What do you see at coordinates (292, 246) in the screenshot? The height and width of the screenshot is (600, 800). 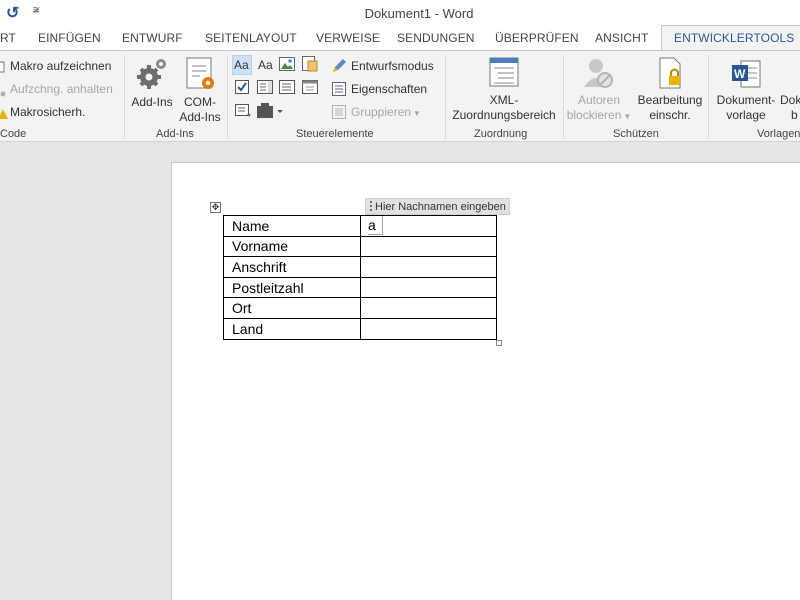 I see `table-cell-label: Vorname` at bounding box center [292, 246].